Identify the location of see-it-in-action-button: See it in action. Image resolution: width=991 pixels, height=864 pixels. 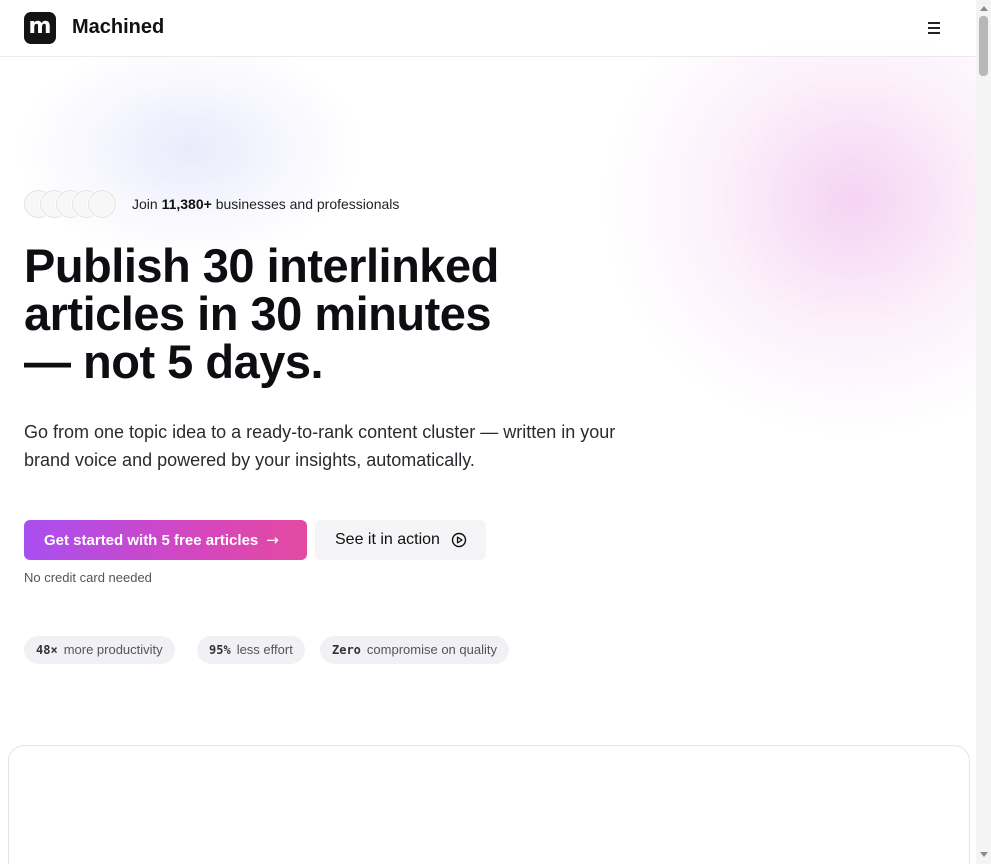
(400, 540).